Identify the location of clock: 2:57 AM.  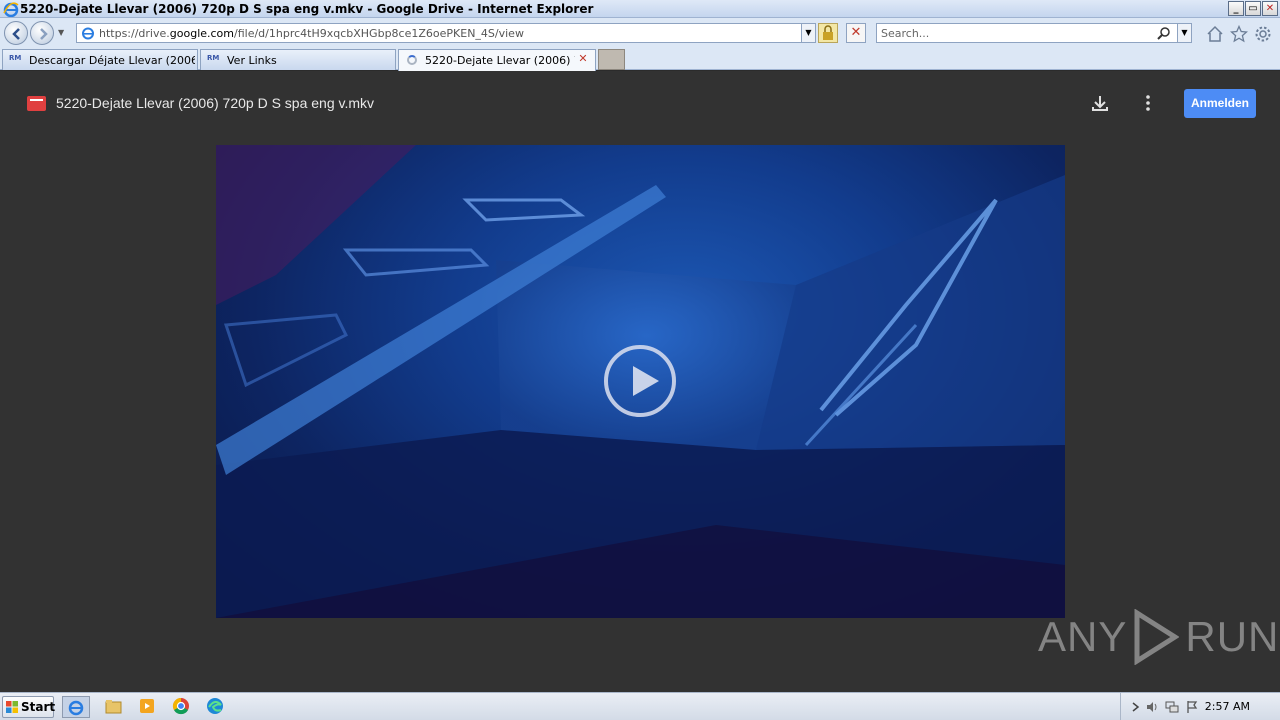
(1227, 706).